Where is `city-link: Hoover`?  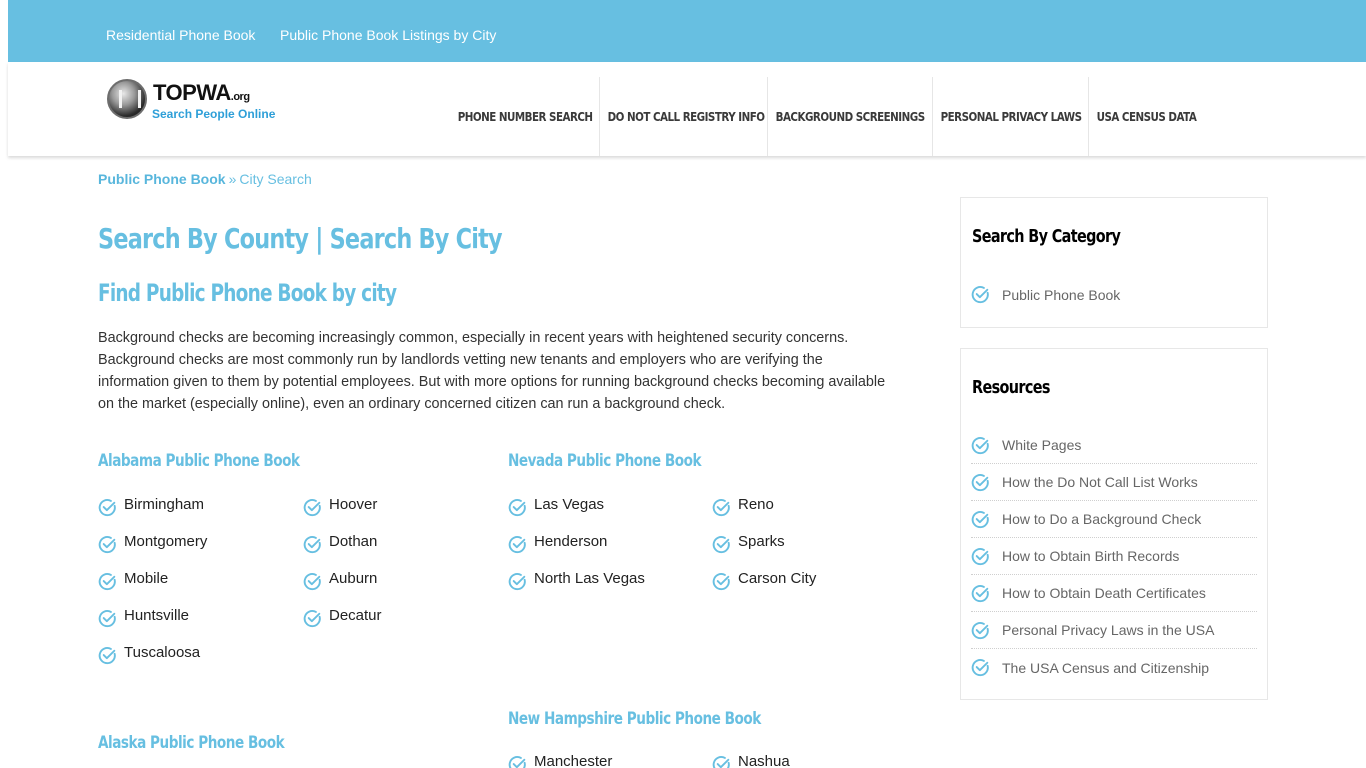 city-link: Hoover is located at coordinates (340, 504).